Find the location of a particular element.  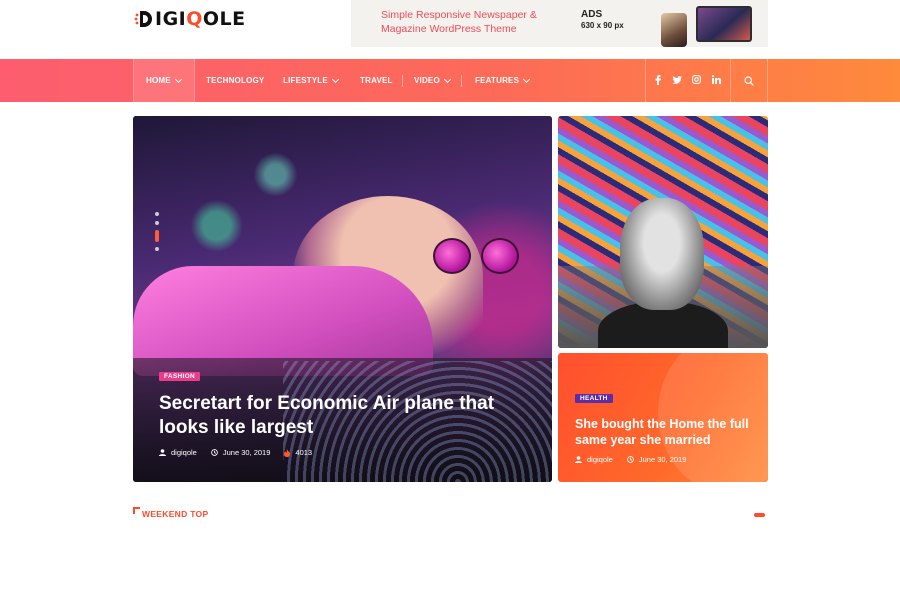

logo-mark-icon is located at coordinates (143, 19).